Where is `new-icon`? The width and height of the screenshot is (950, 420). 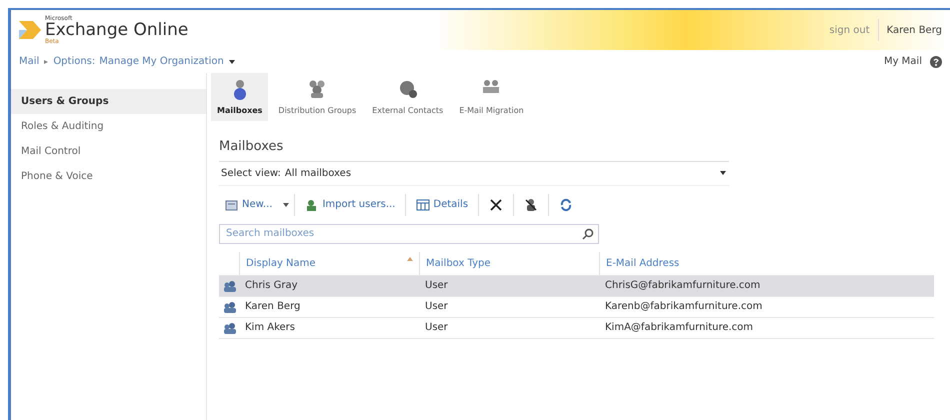
new-icon is located at coordinates (232, 205).